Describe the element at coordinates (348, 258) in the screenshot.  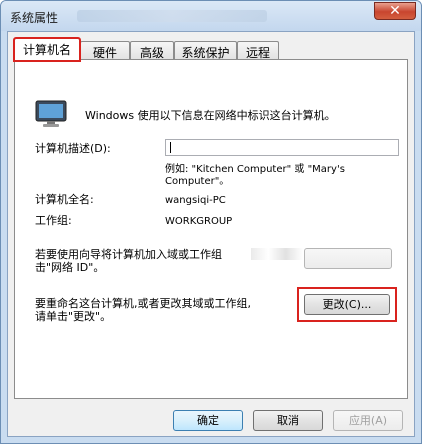
I see `network-id-button-blurred` at that location.